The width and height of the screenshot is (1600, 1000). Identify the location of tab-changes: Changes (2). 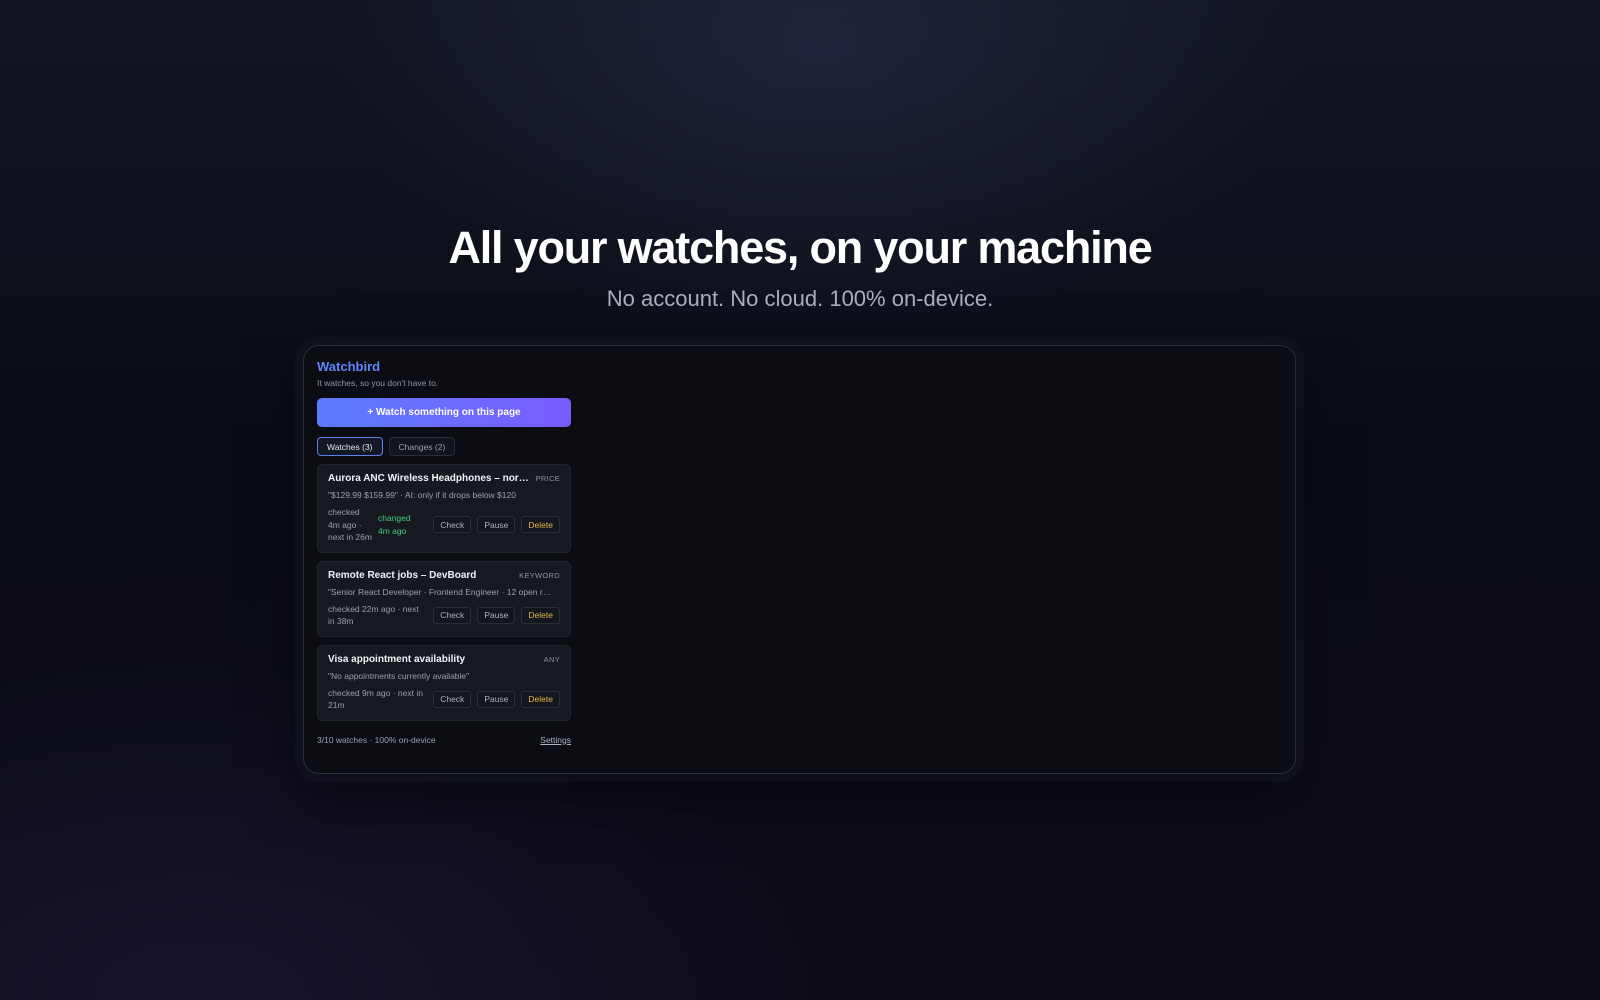
(422, 446).